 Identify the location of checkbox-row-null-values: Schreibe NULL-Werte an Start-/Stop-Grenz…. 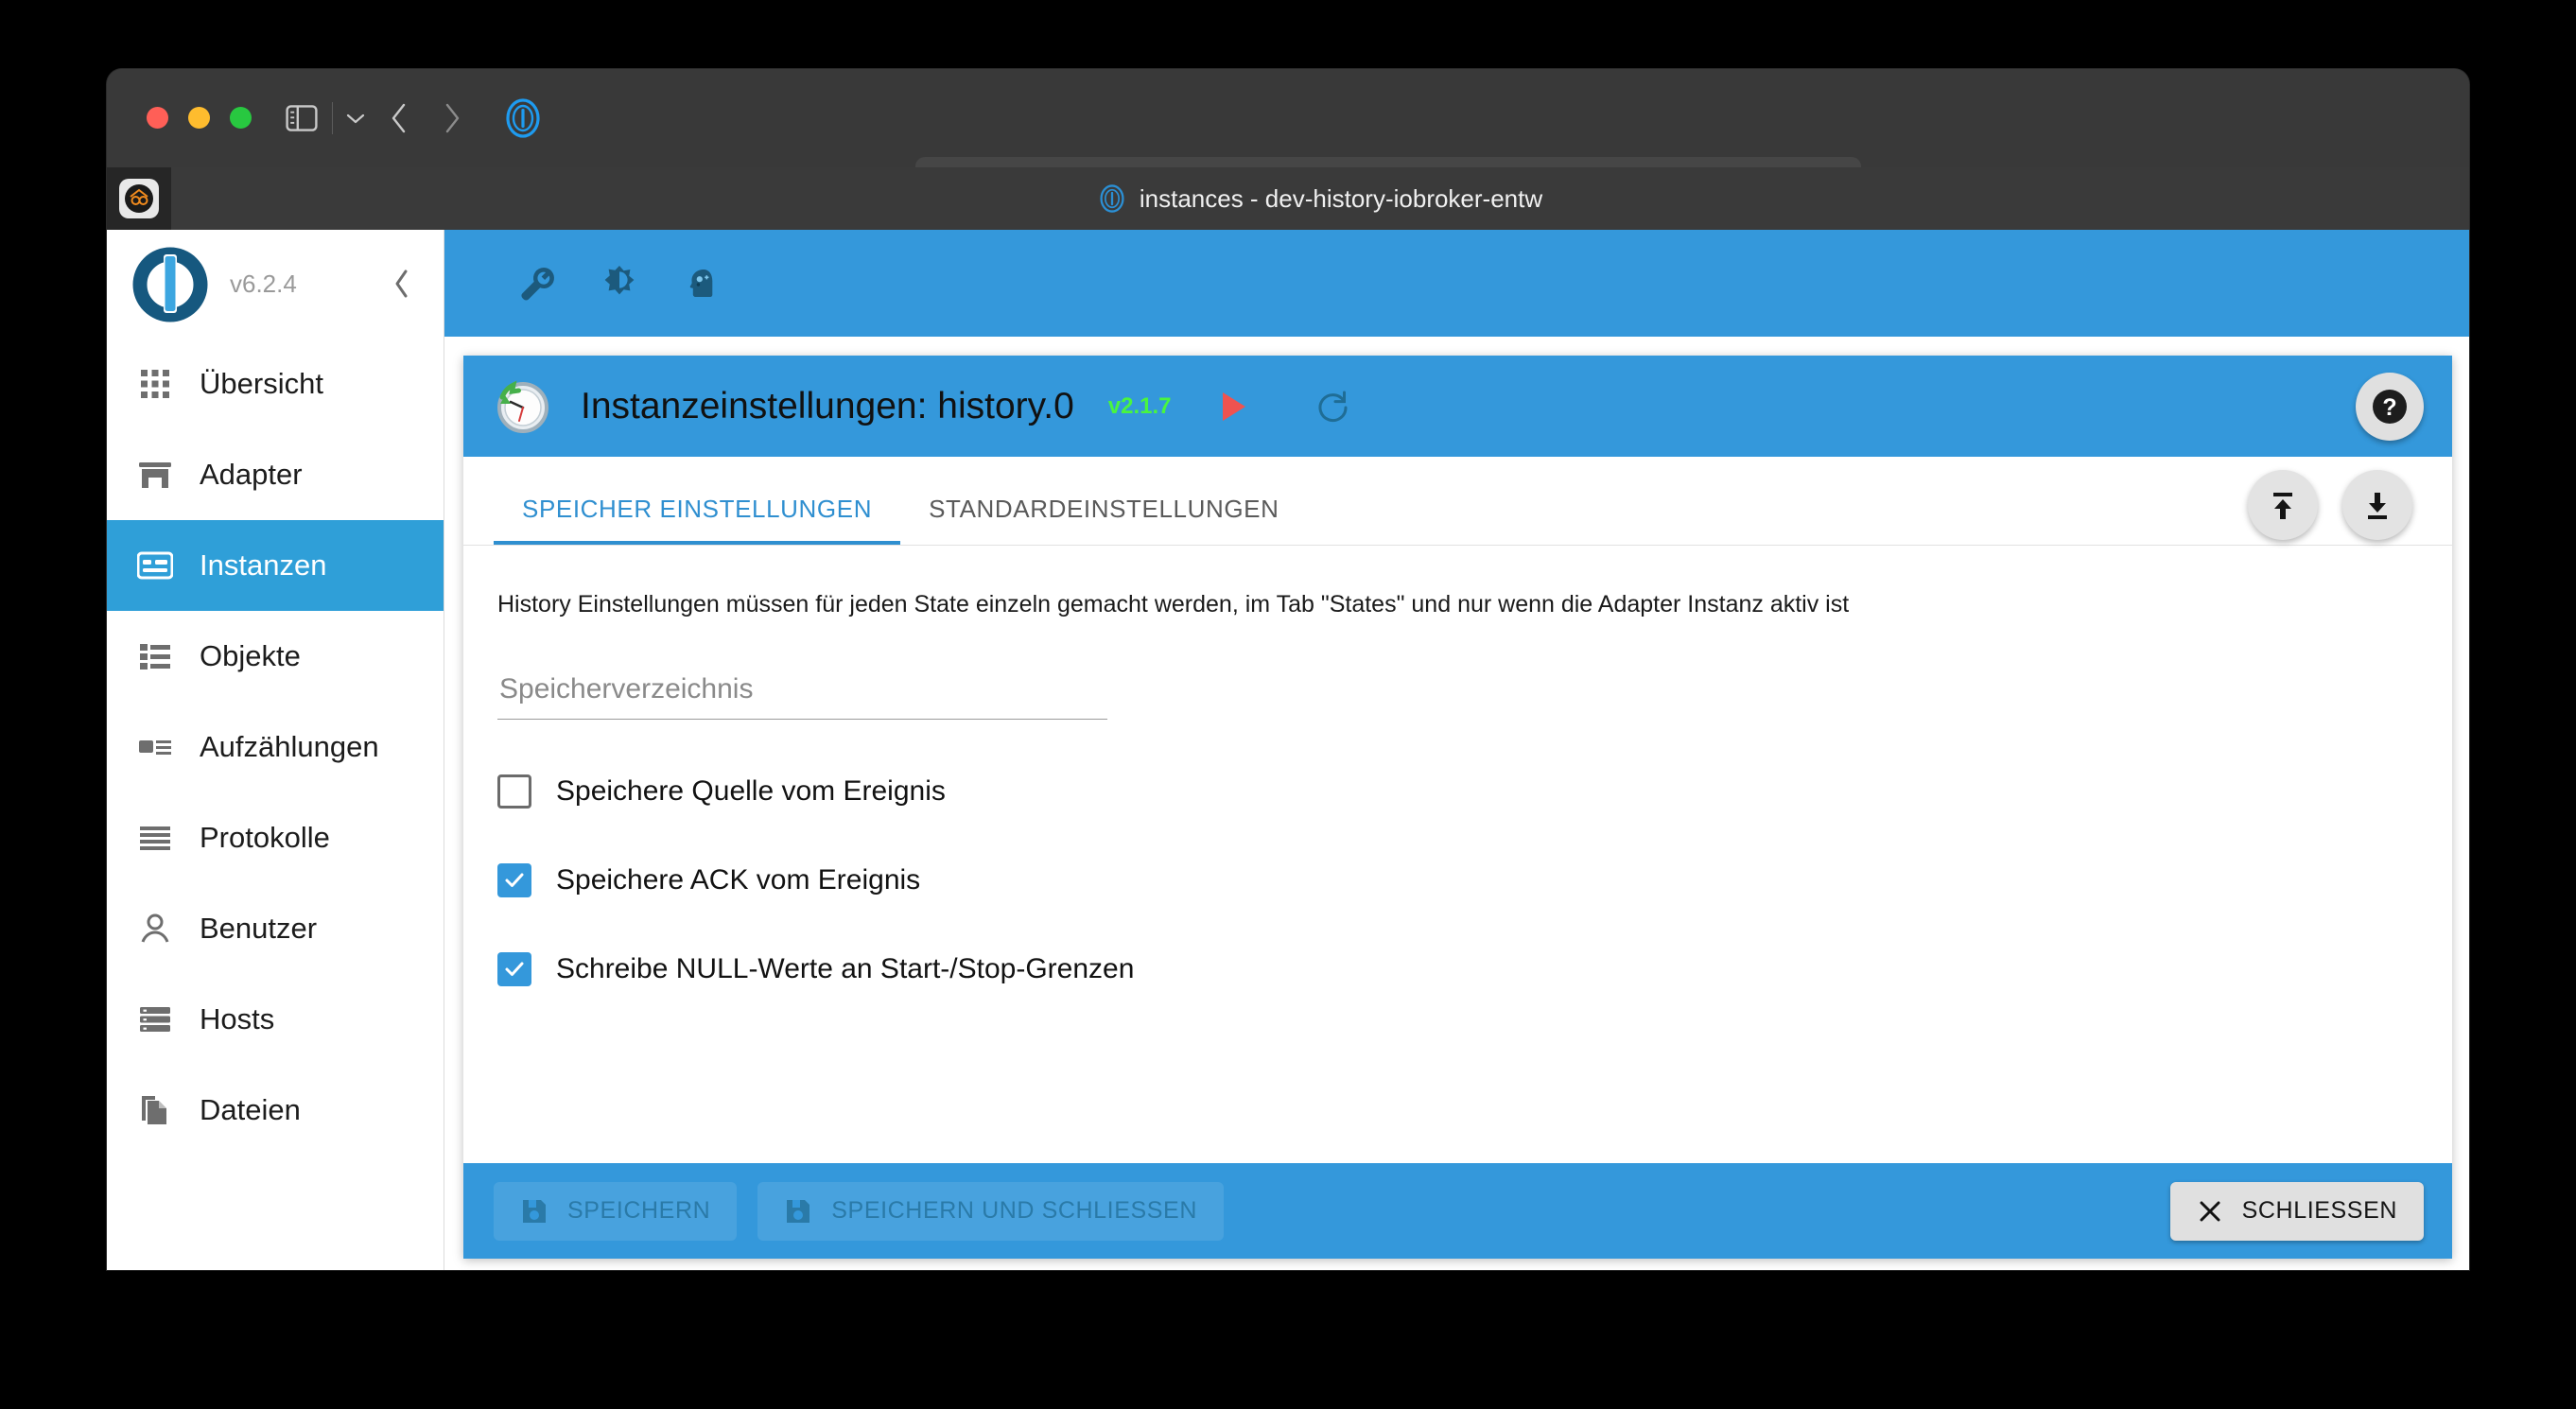
(1474, 969).